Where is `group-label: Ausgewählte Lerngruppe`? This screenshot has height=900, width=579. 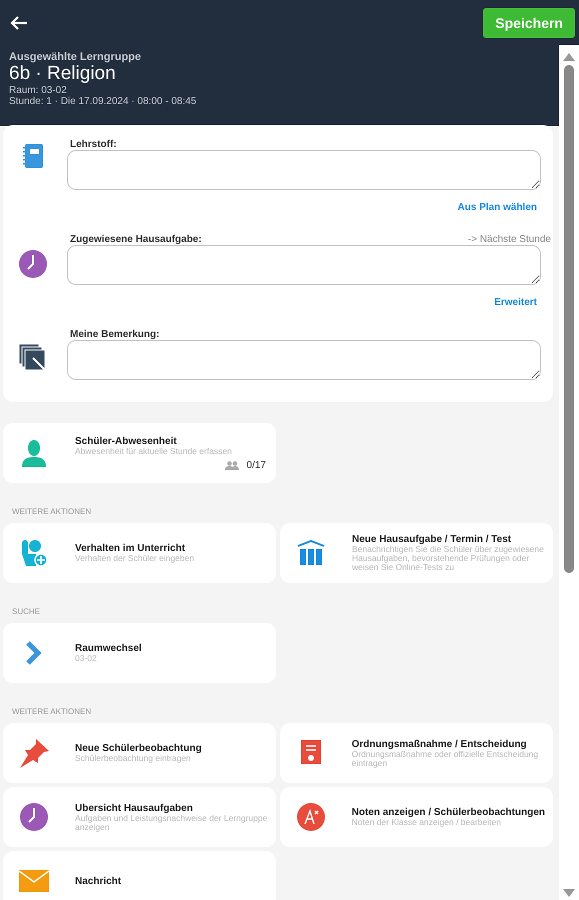 group-label: Ausgewählte Lerngruppe is located at coordinates (75, 57).